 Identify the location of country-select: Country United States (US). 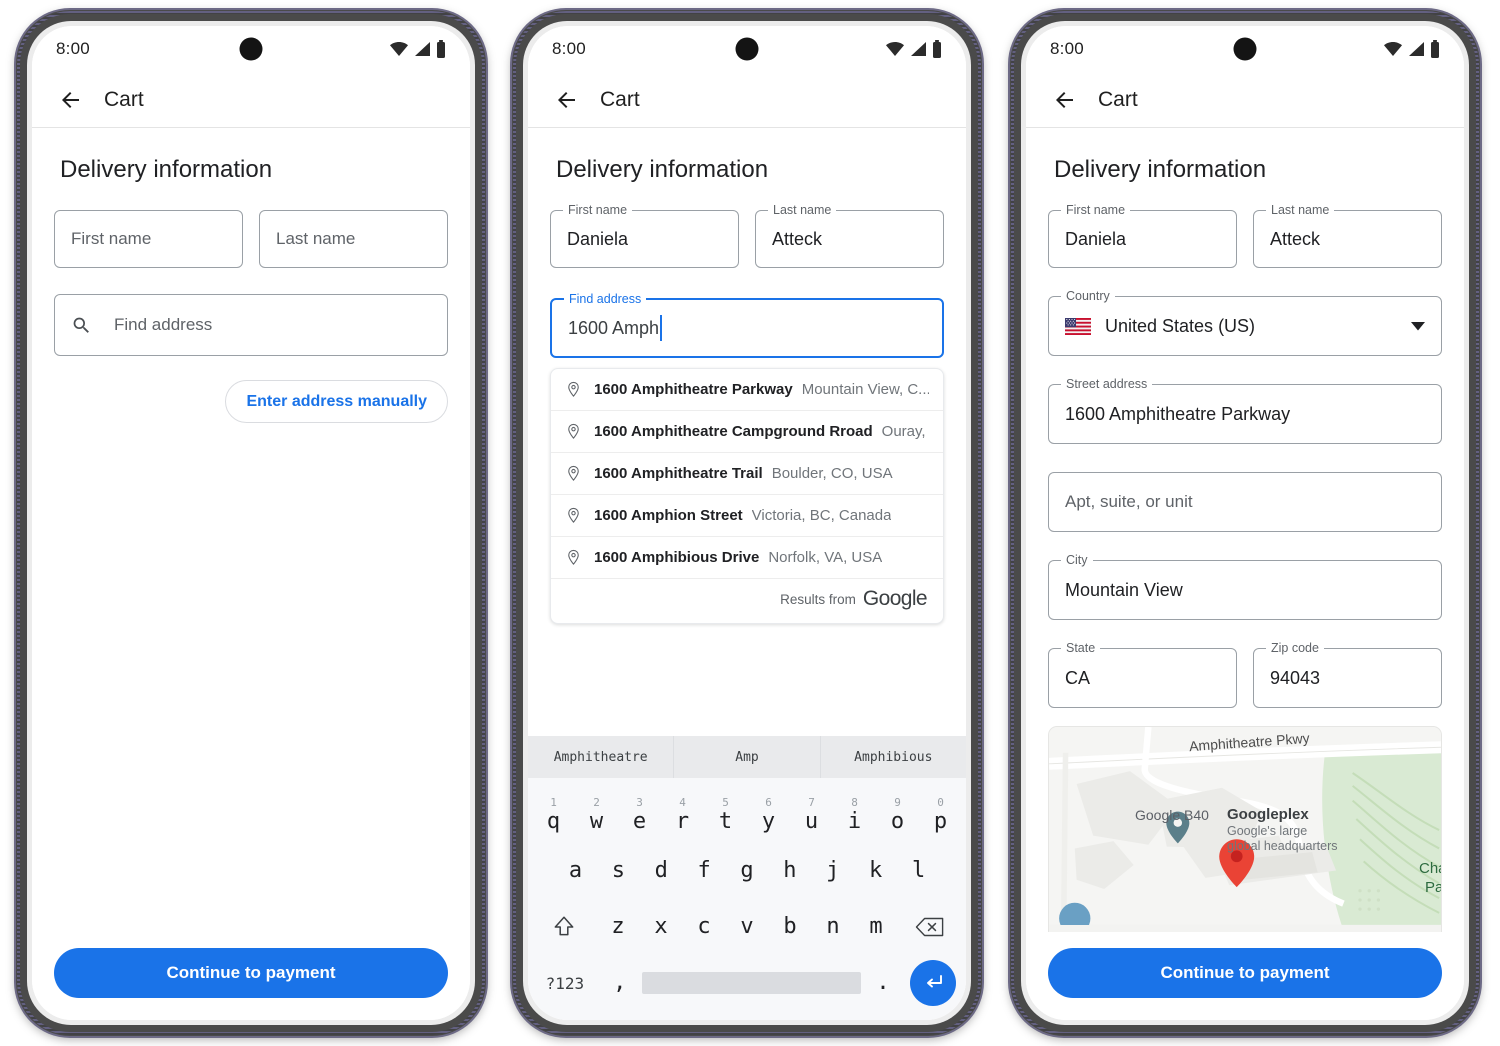
(1245, 322).